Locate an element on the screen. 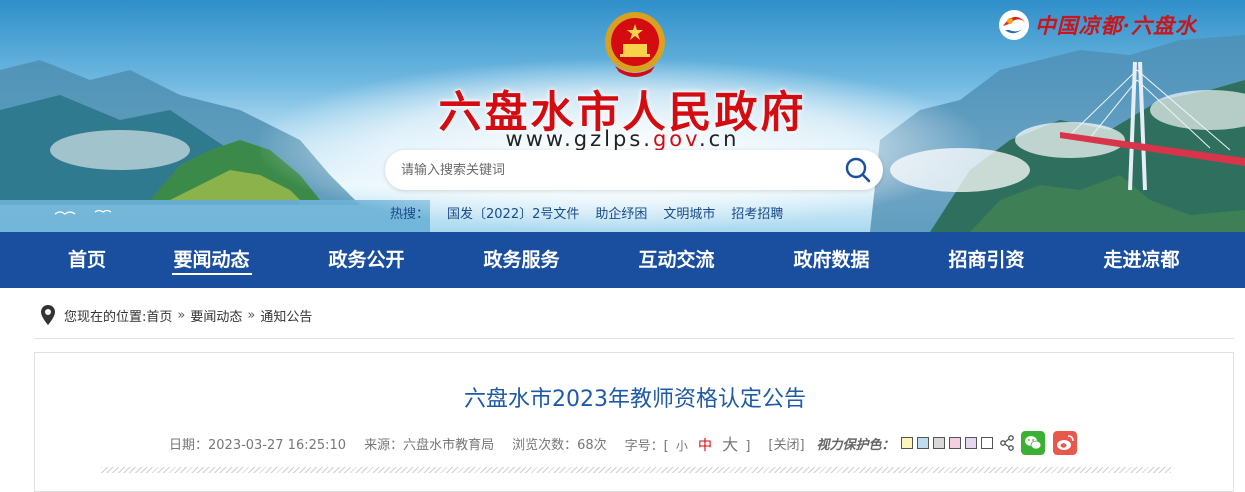 The width and height of the screenshot is (1245, 492). nav-item-home: 首页 is located at coordinates (87, 260).